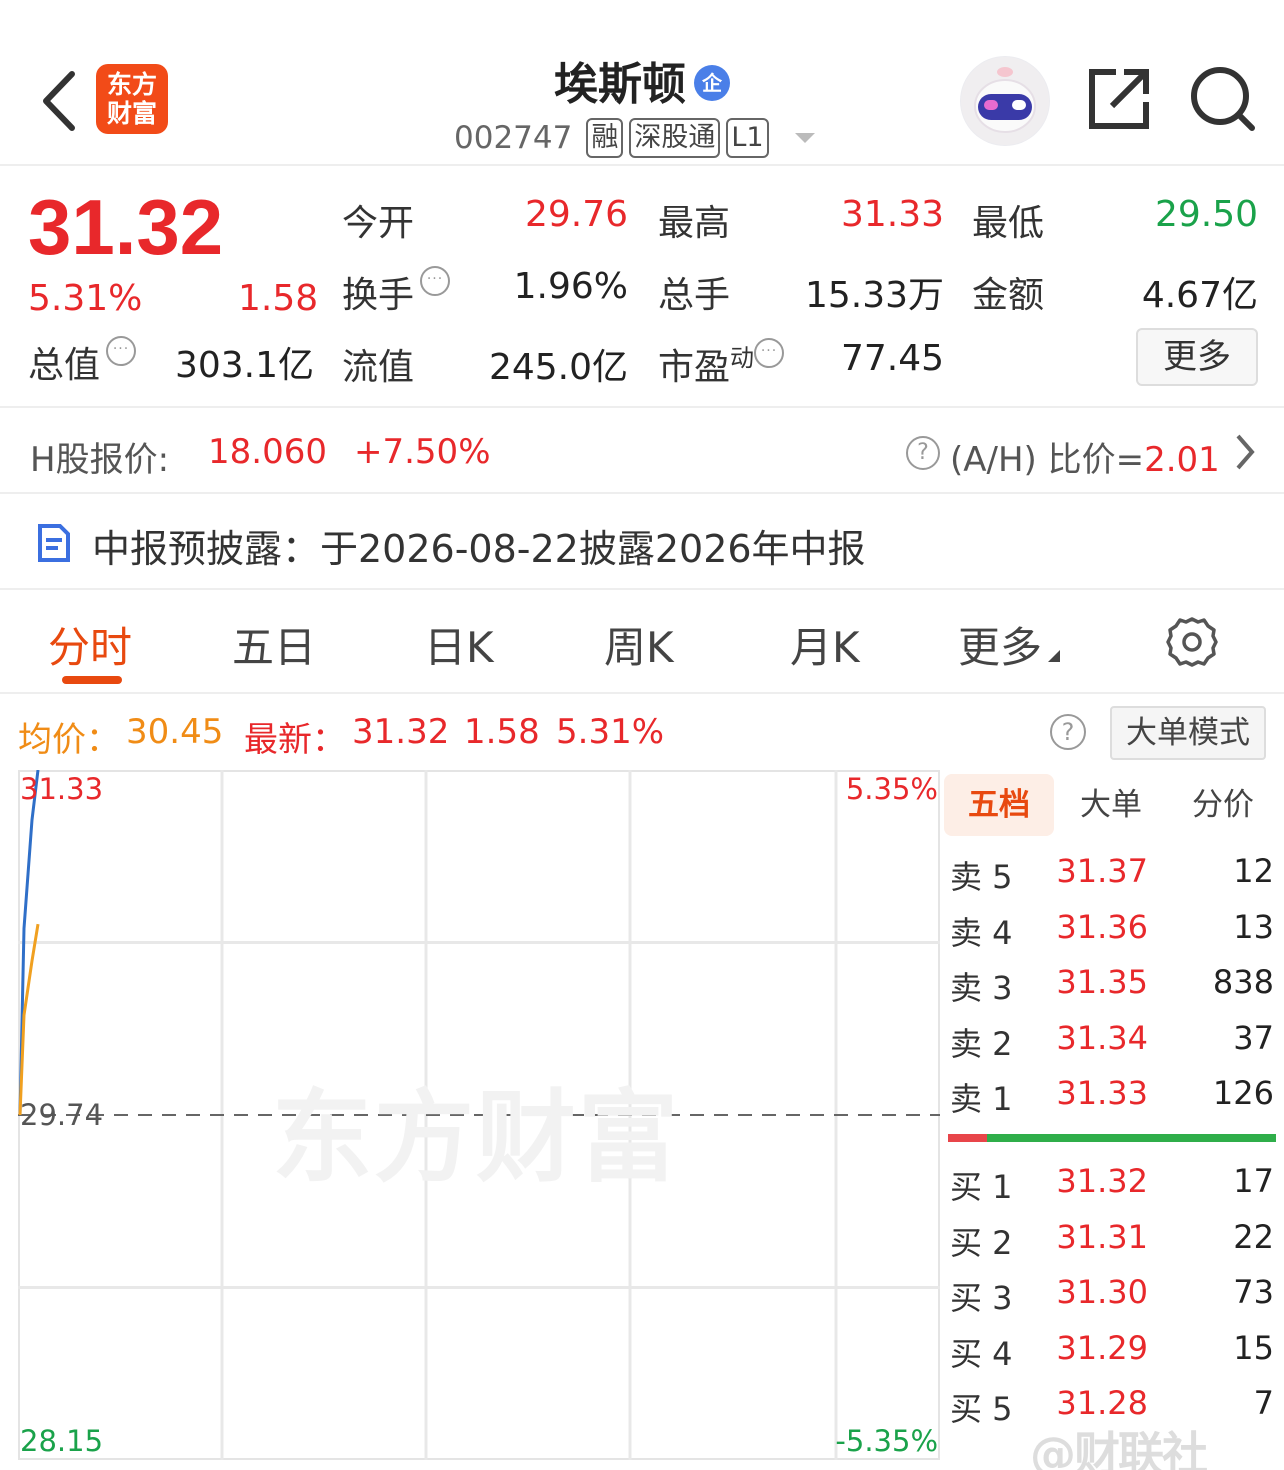 The image size is (1284, 1470). What do you see at coordinates (981, 1354) in the screenshot?
I see `bid-label: 买 4` at bounding box center [981, 1354].